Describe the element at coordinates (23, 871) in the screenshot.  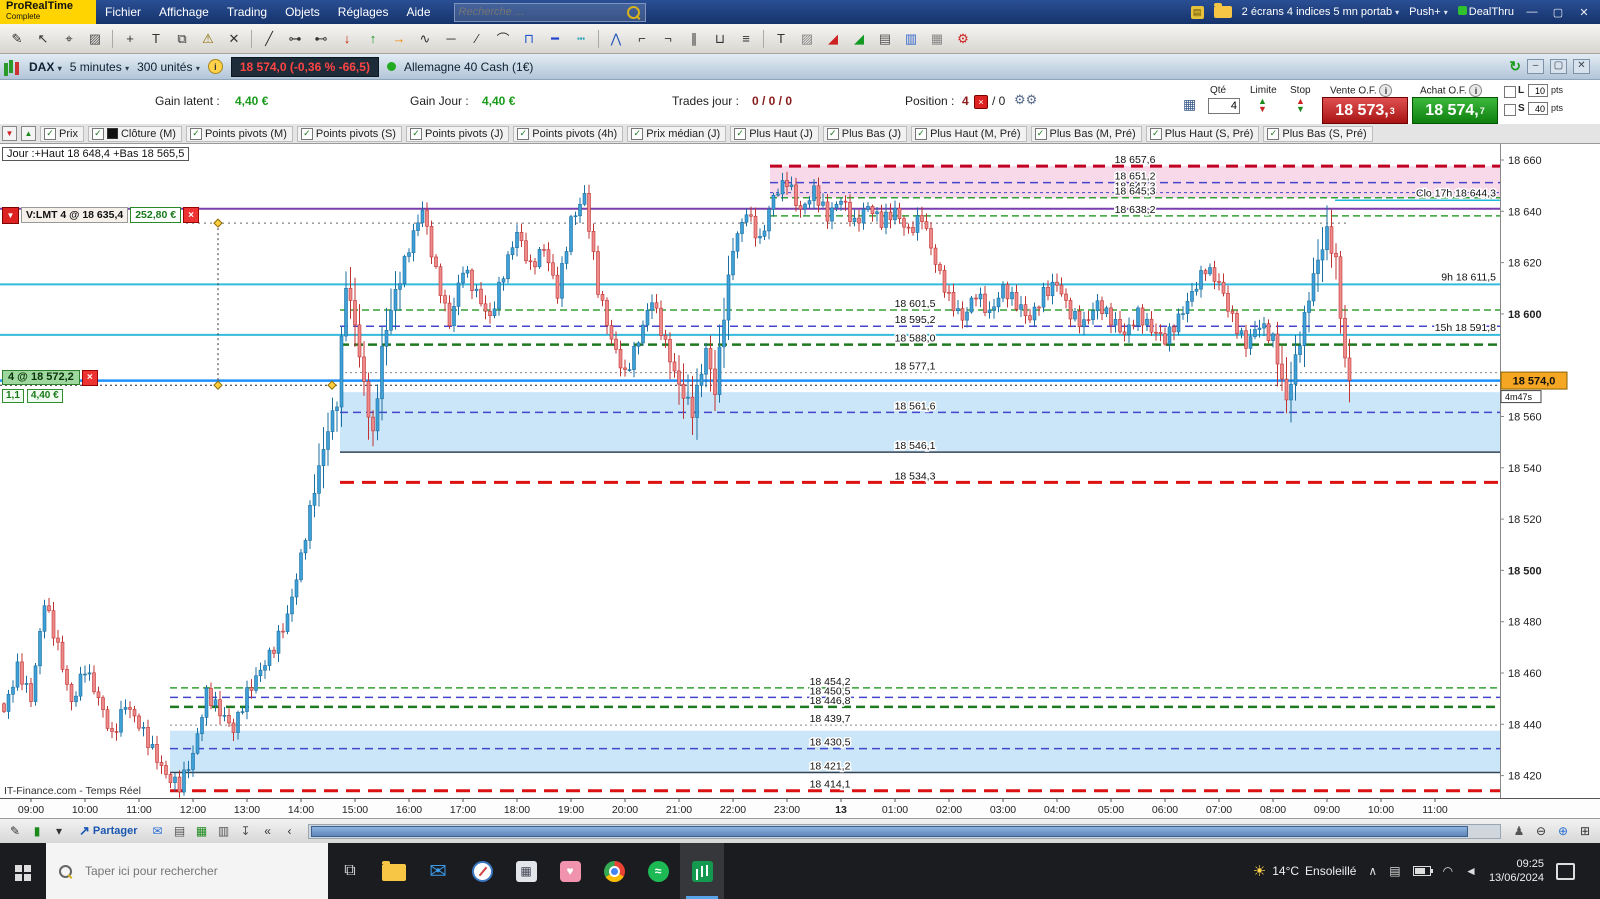
I see `start-button` at that location.